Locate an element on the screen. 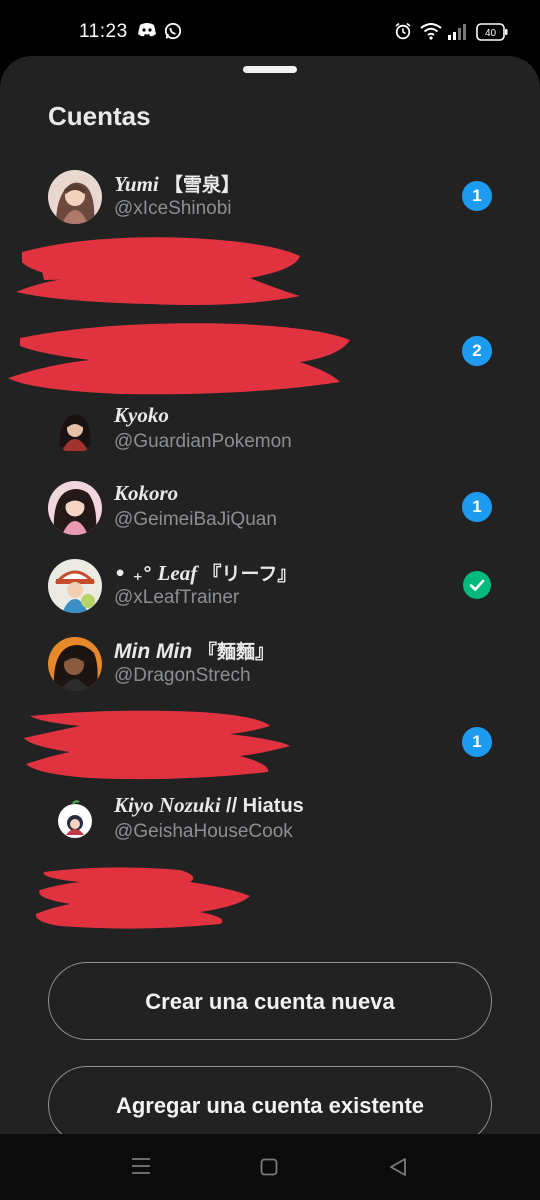 The image size is (540, 1200). account-handle: @GeimeiBaJiQuan is located at coordinates (195, 519).